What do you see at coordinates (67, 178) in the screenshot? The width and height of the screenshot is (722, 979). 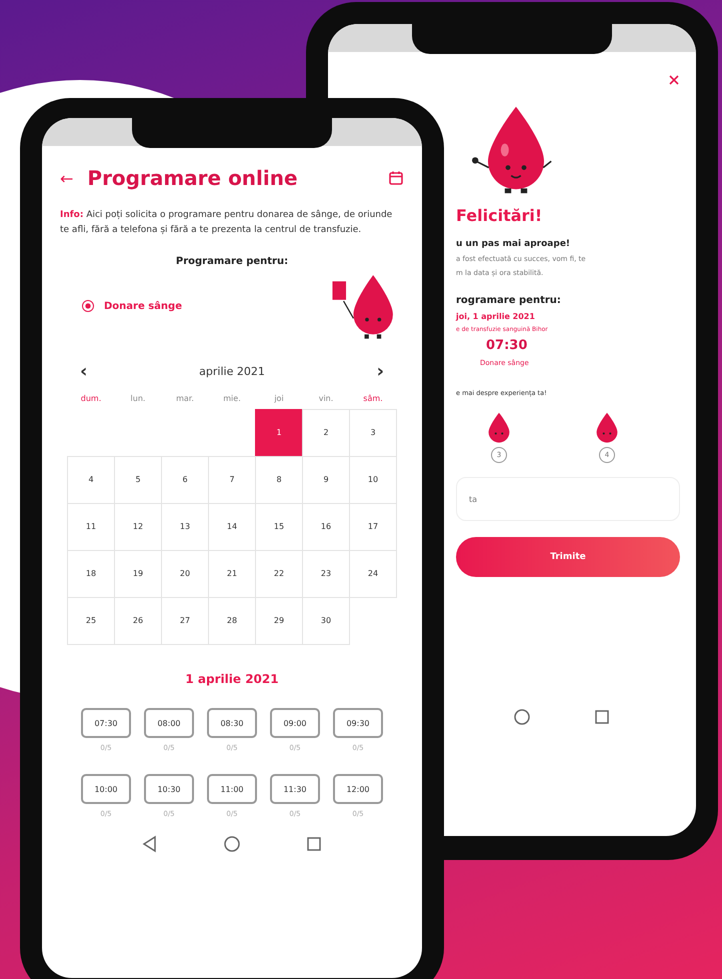 I see `back-button: ←` at bounding box center [67, 178].